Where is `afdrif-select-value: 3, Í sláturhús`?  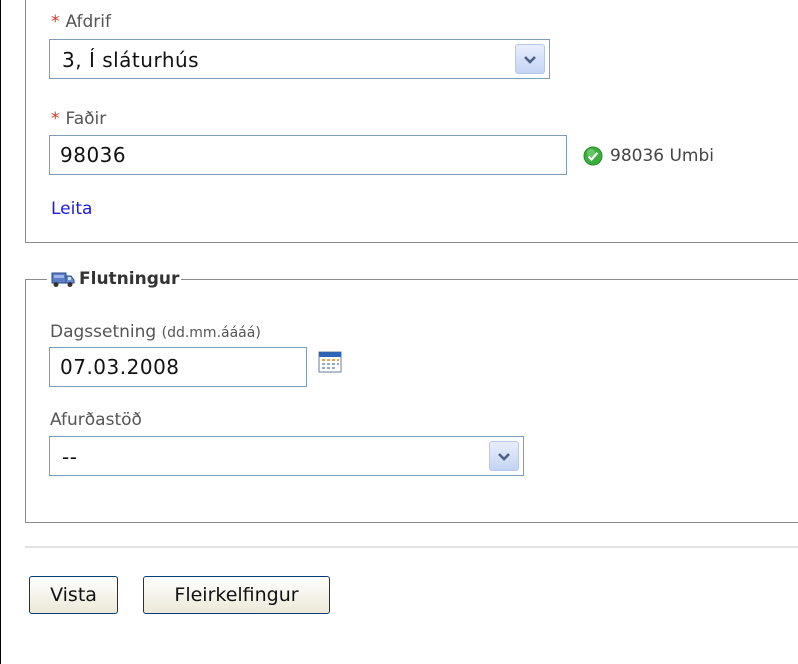
afdrif-select-value: 3, Í sláturhús is located at coordinates (131, 60).